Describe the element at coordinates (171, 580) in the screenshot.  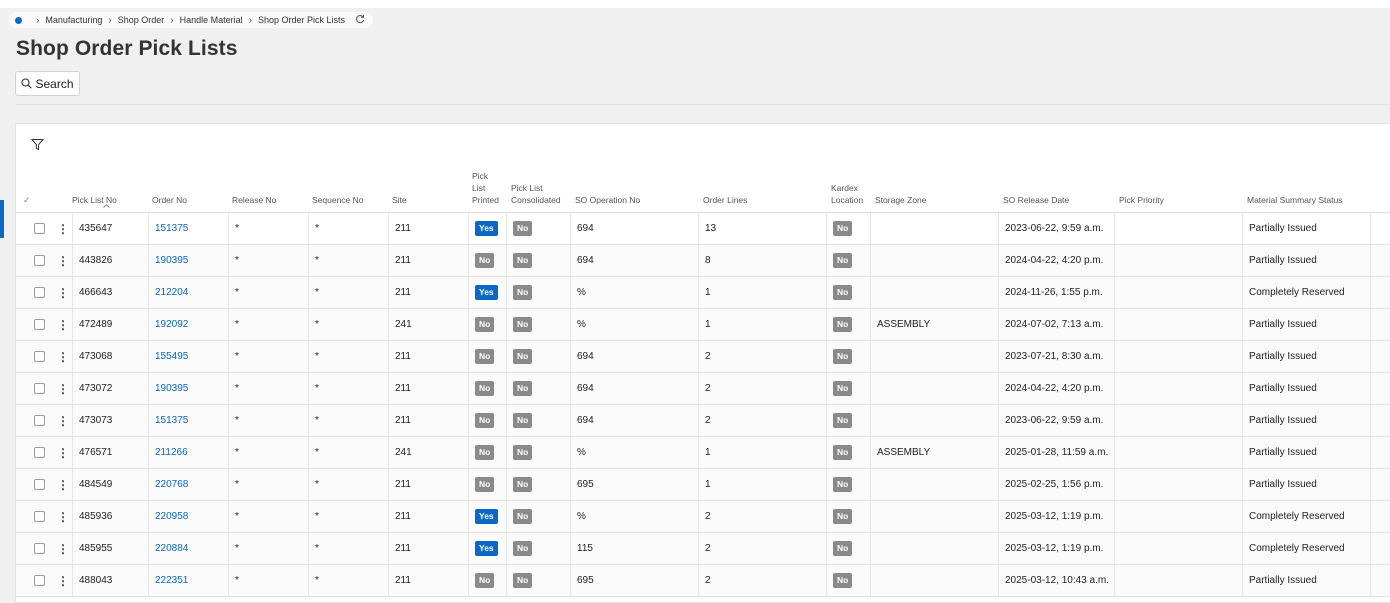
I see `order-no-link: 222351` at that location.